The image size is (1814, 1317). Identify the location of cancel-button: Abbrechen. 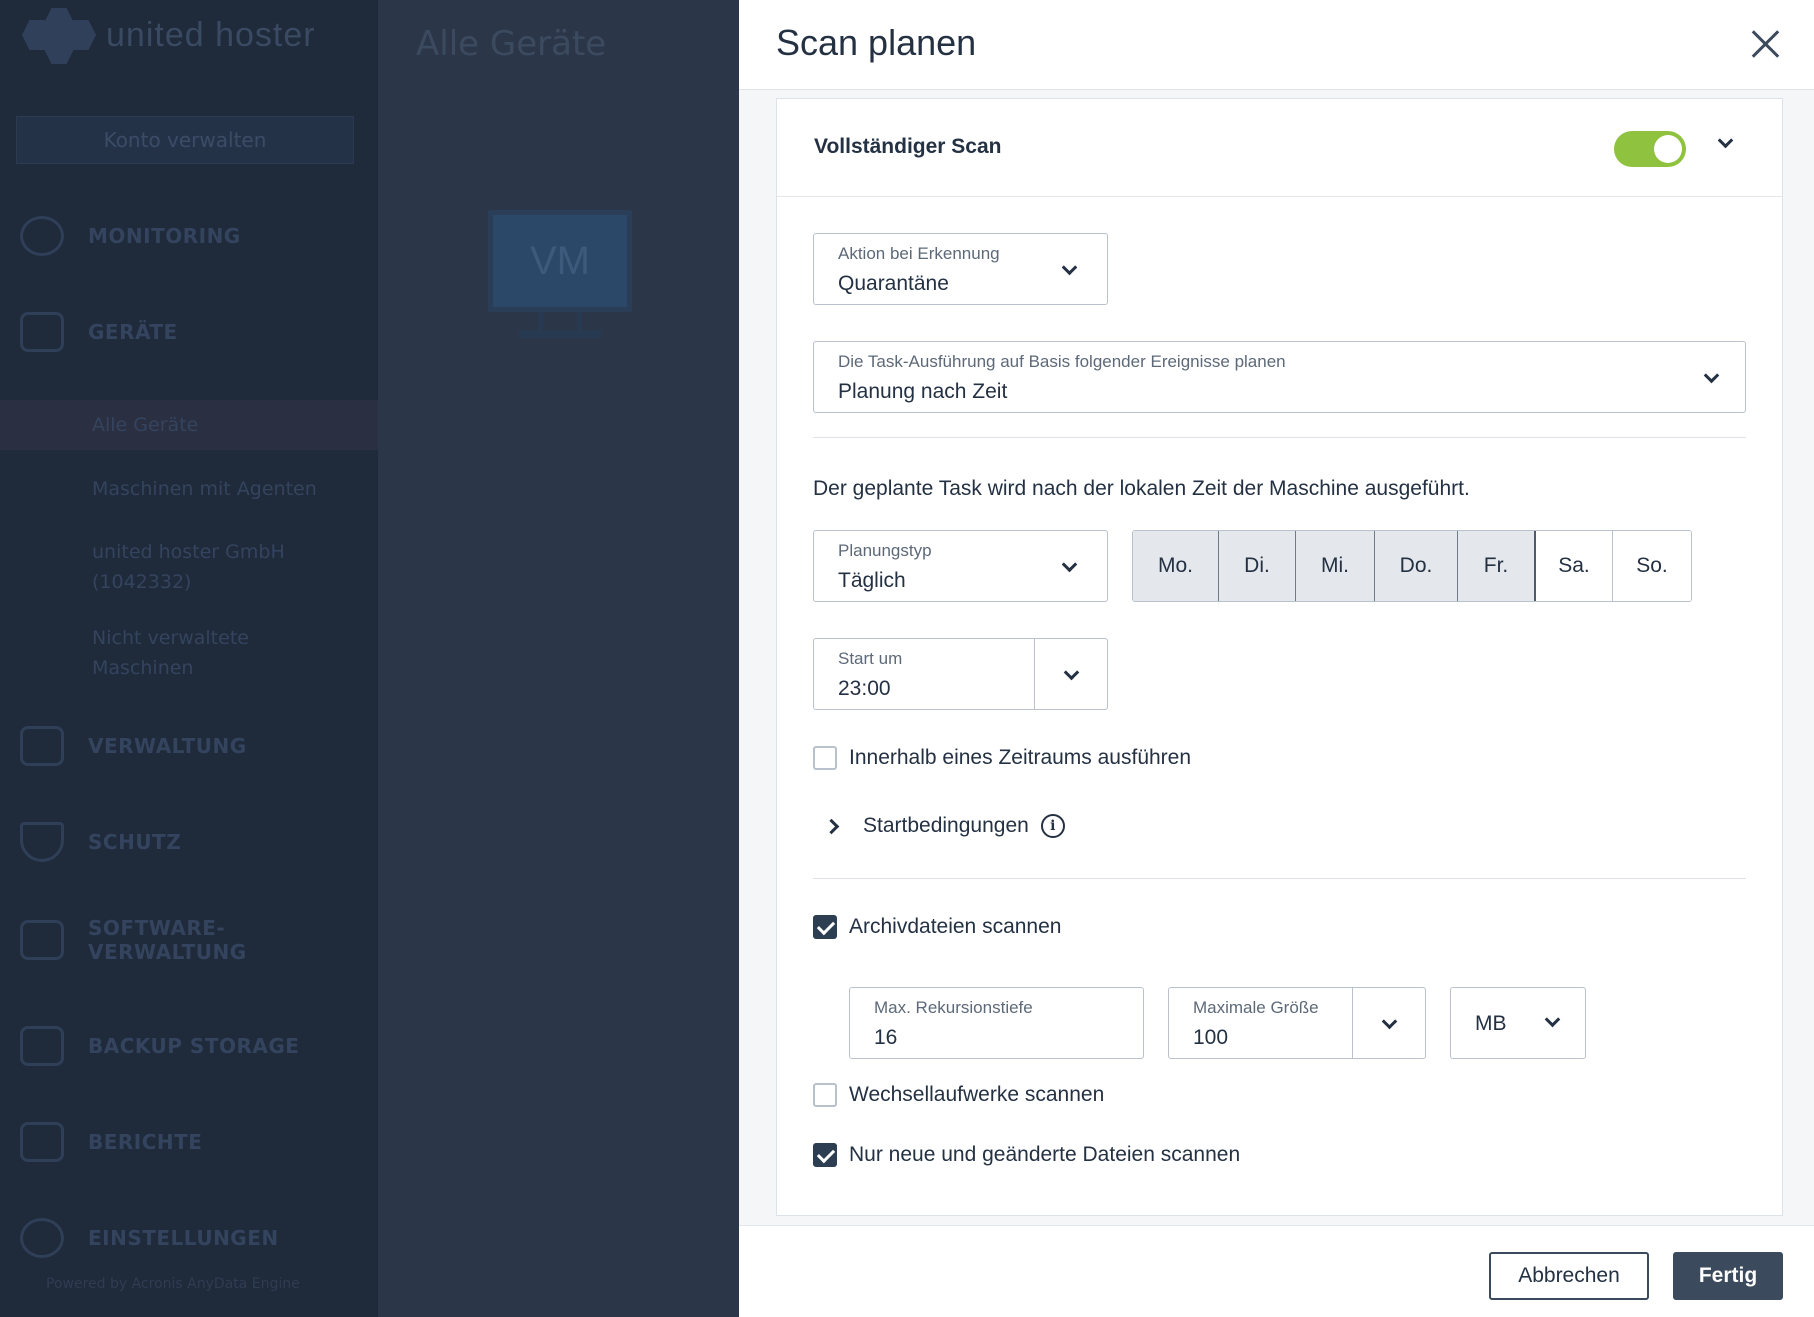
(1569, 1276).